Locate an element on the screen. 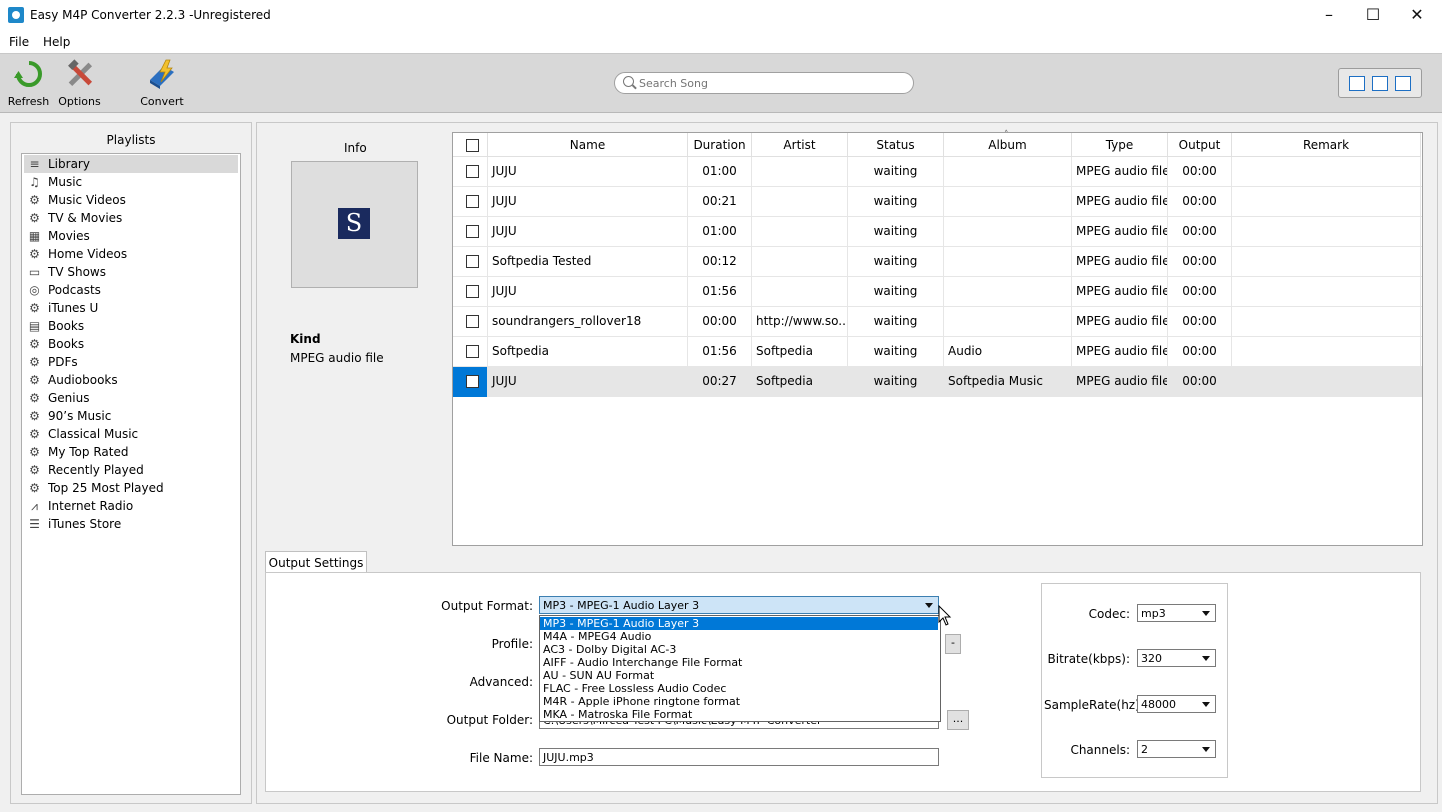  cell-album: Softpedia Music is located at coordinates (1008, 382).